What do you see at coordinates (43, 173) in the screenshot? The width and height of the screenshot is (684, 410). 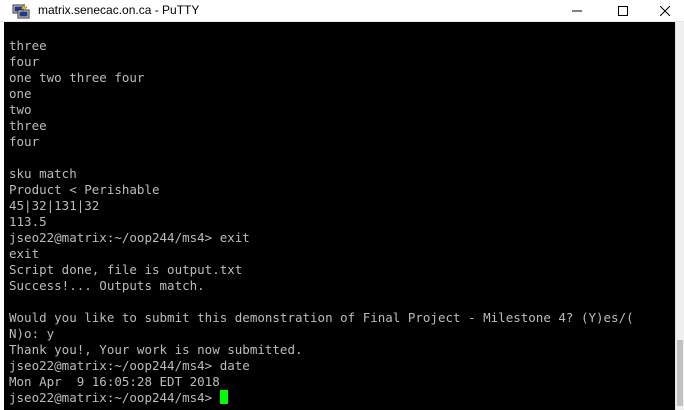 I see `terminal-line: sku match` at bounding box center [43, 173].